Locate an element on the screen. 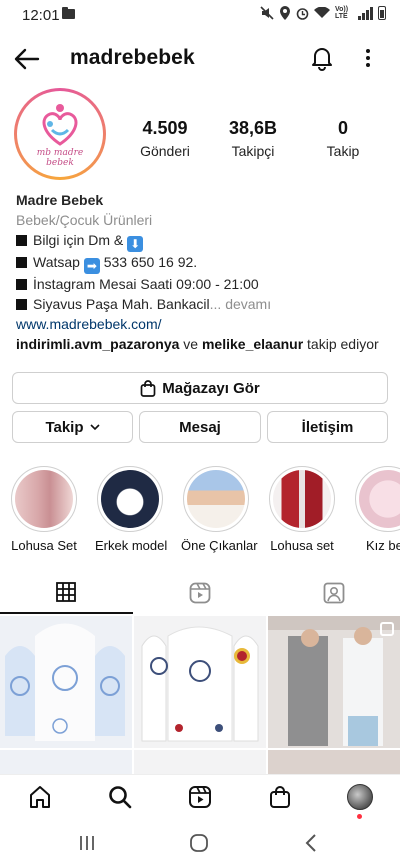  stat-posts: 4.509 Gönderi is located at coordinates (165, 138).